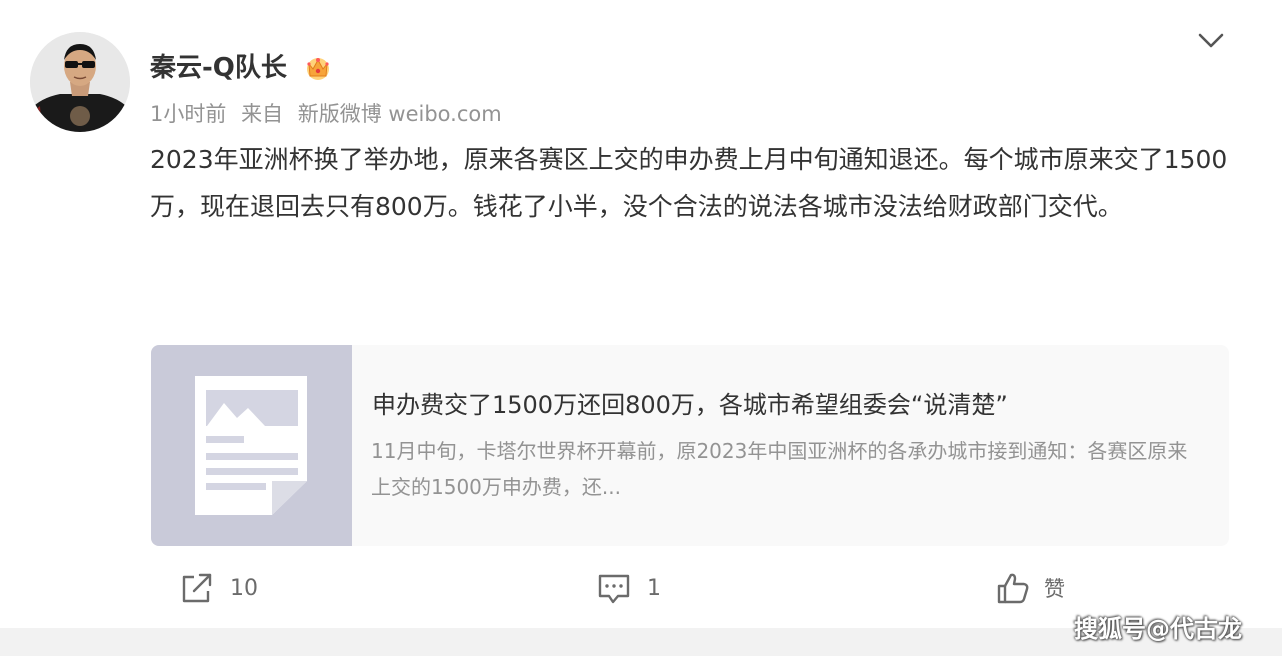 The width and height of the screenshot is (1282, 656). I want to click on link-title: 申办费交了1500万还回800万，各城市希望组委会“说清楚”, so click(792, 405).